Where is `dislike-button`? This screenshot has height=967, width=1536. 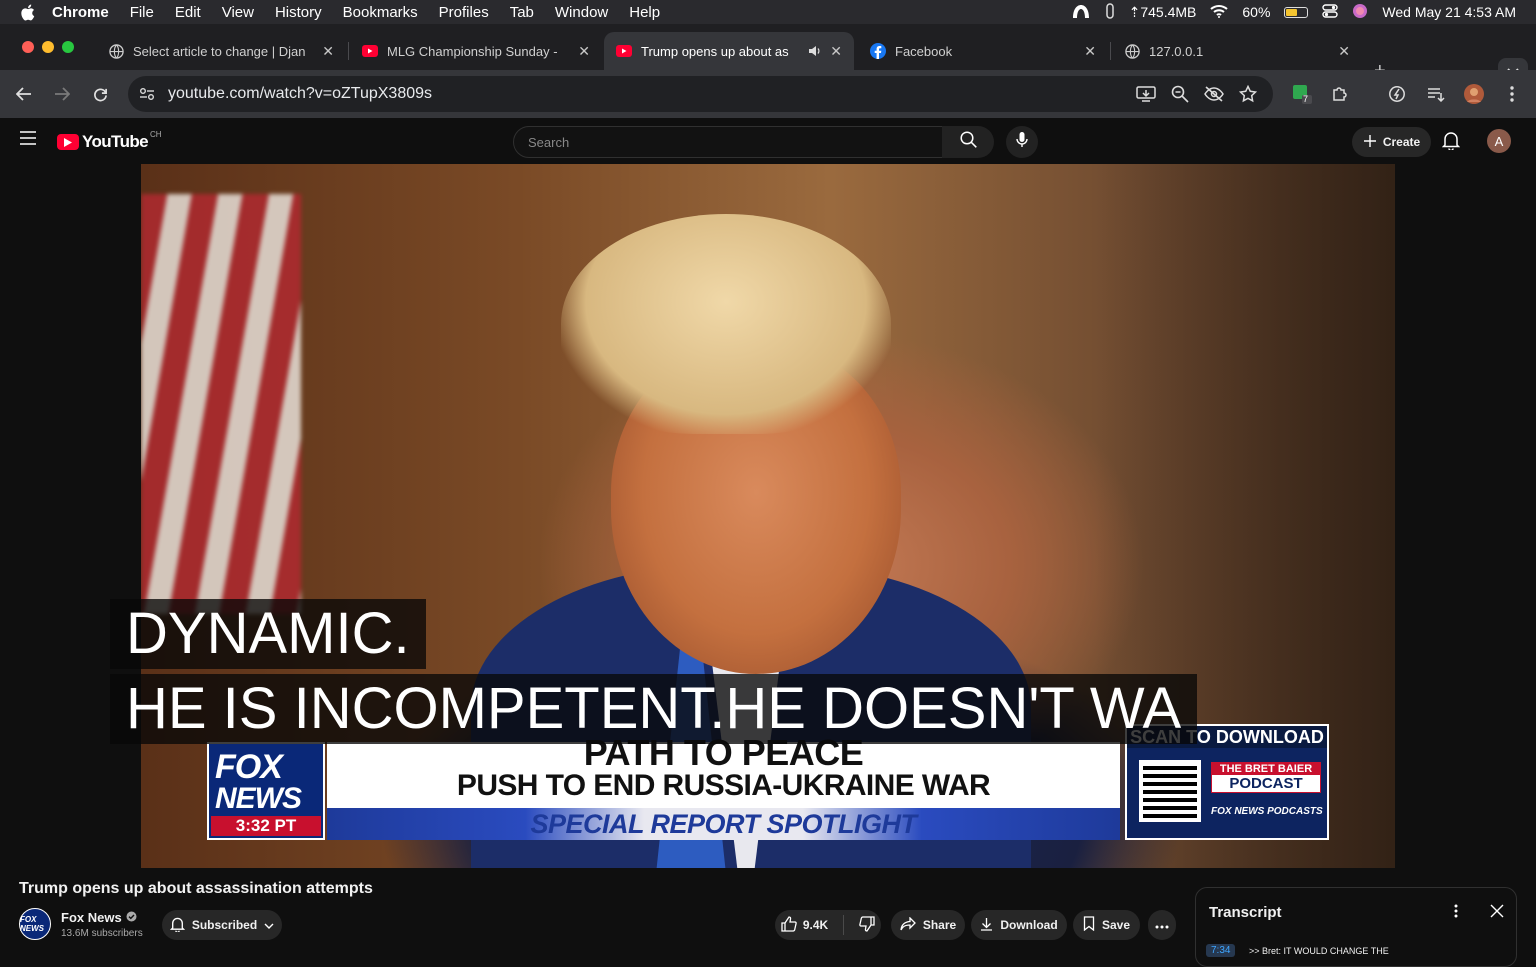
dislike-button is located at coordinates (867, 925).